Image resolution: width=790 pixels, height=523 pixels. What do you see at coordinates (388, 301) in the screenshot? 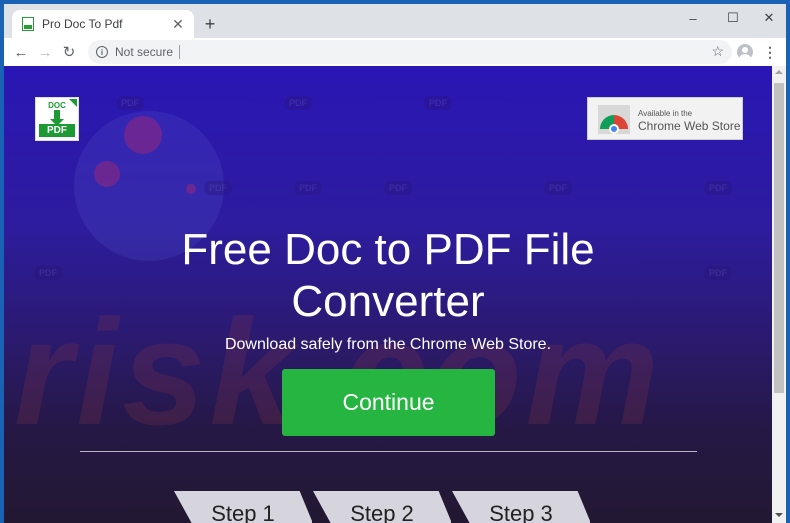
I see `headline-line-2: Converter` at bounding box center [388, 301].